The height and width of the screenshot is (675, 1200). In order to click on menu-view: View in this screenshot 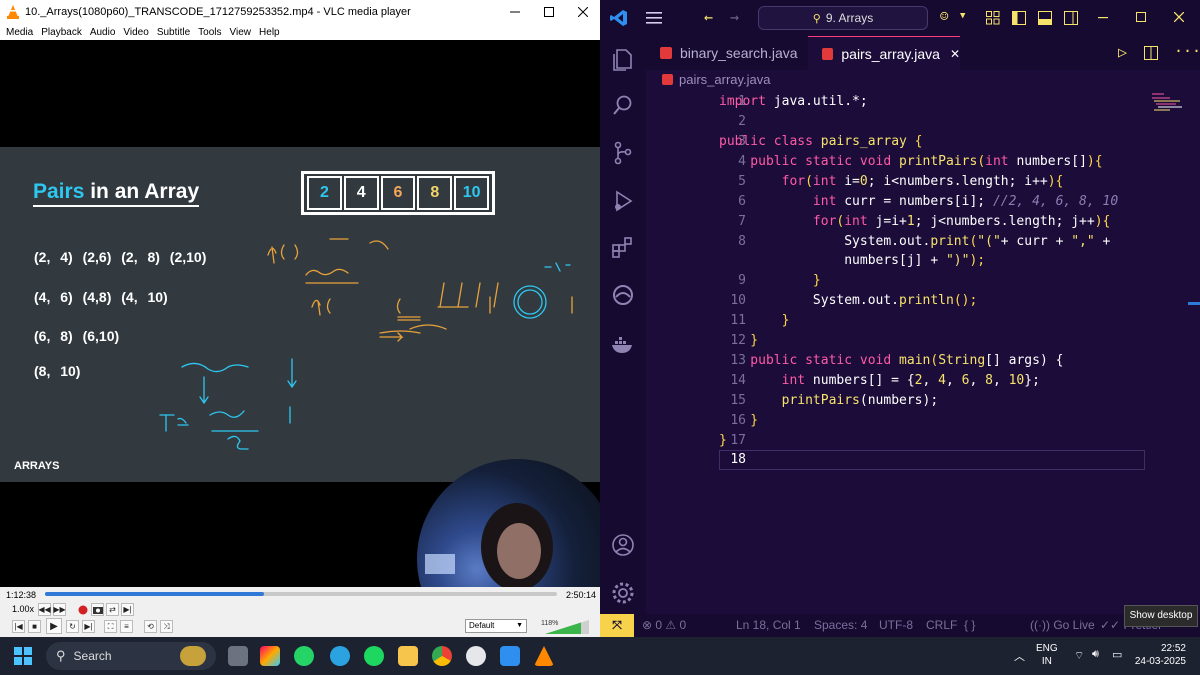, I will do `click(241, 32)`.